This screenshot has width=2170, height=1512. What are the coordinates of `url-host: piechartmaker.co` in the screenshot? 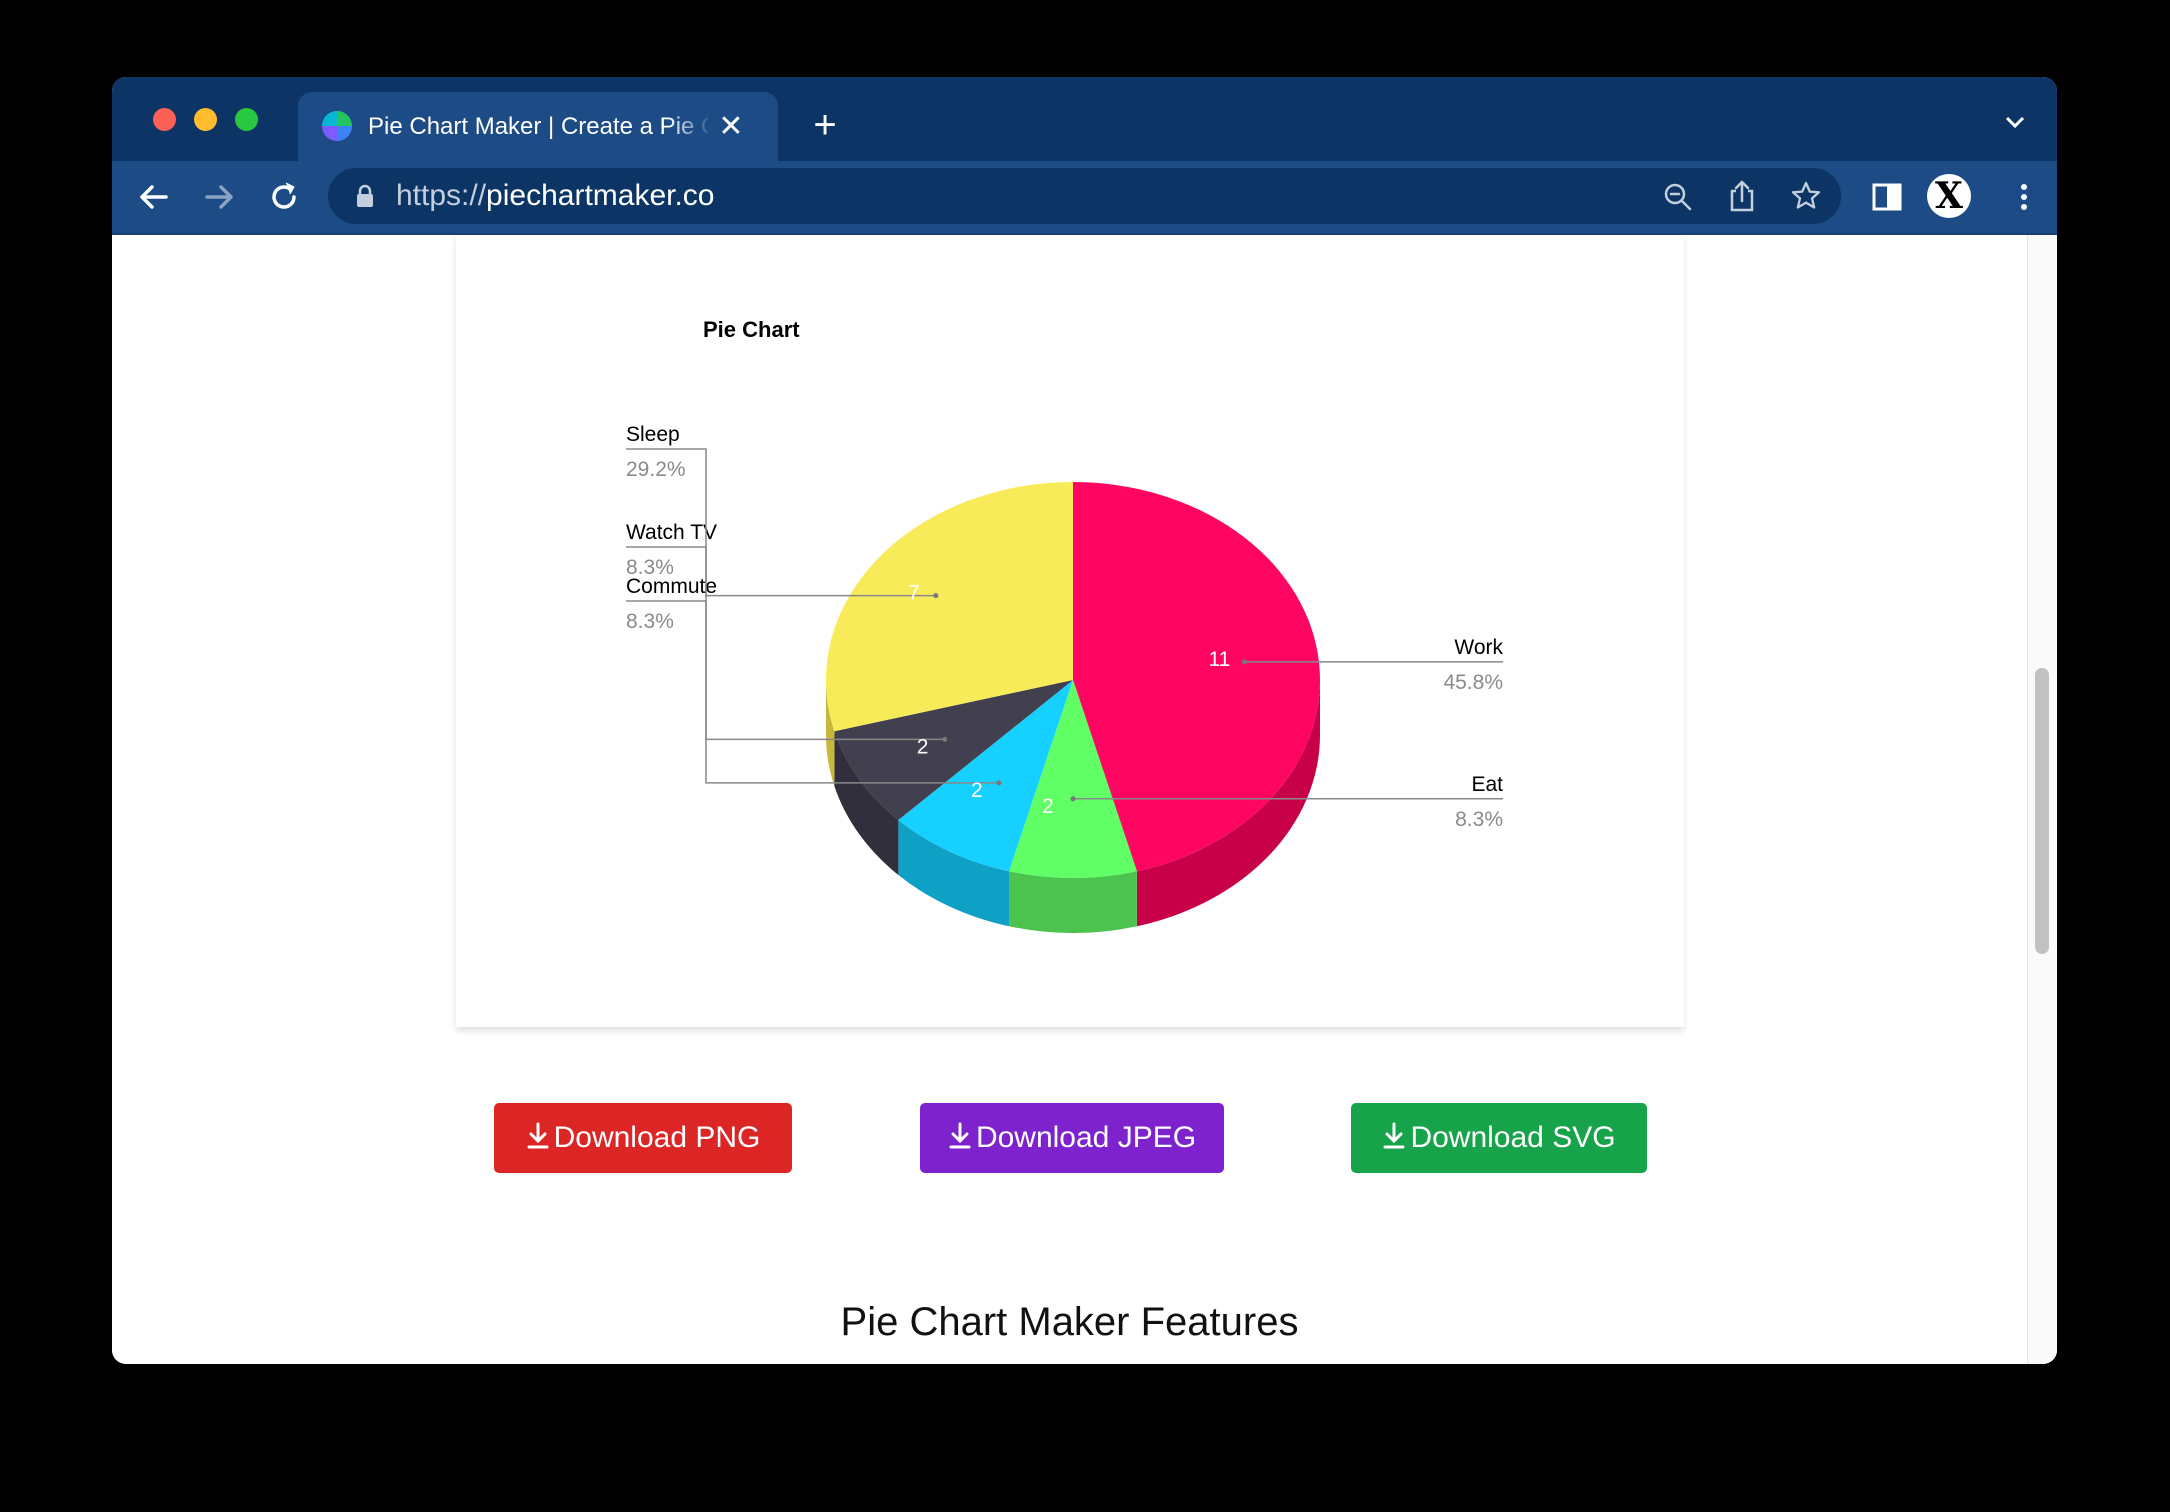 It's located at (600, 195).